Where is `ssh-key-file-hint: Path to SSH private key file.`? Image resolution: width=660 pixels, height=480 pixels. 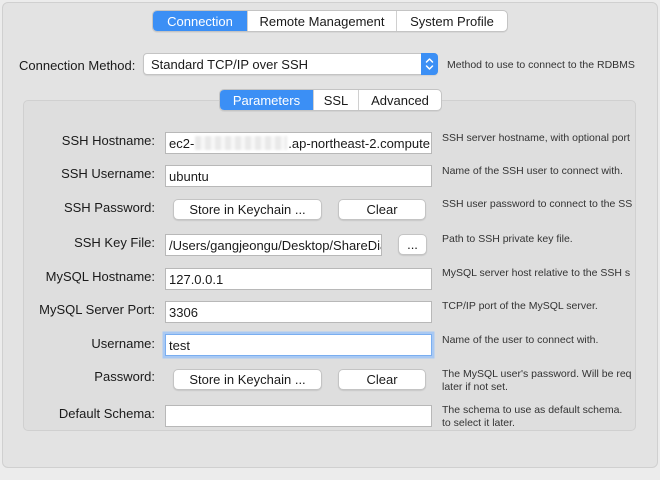
ssh-key-file-hint: Path to SSH private key file. is located at coordinates (507, 239).